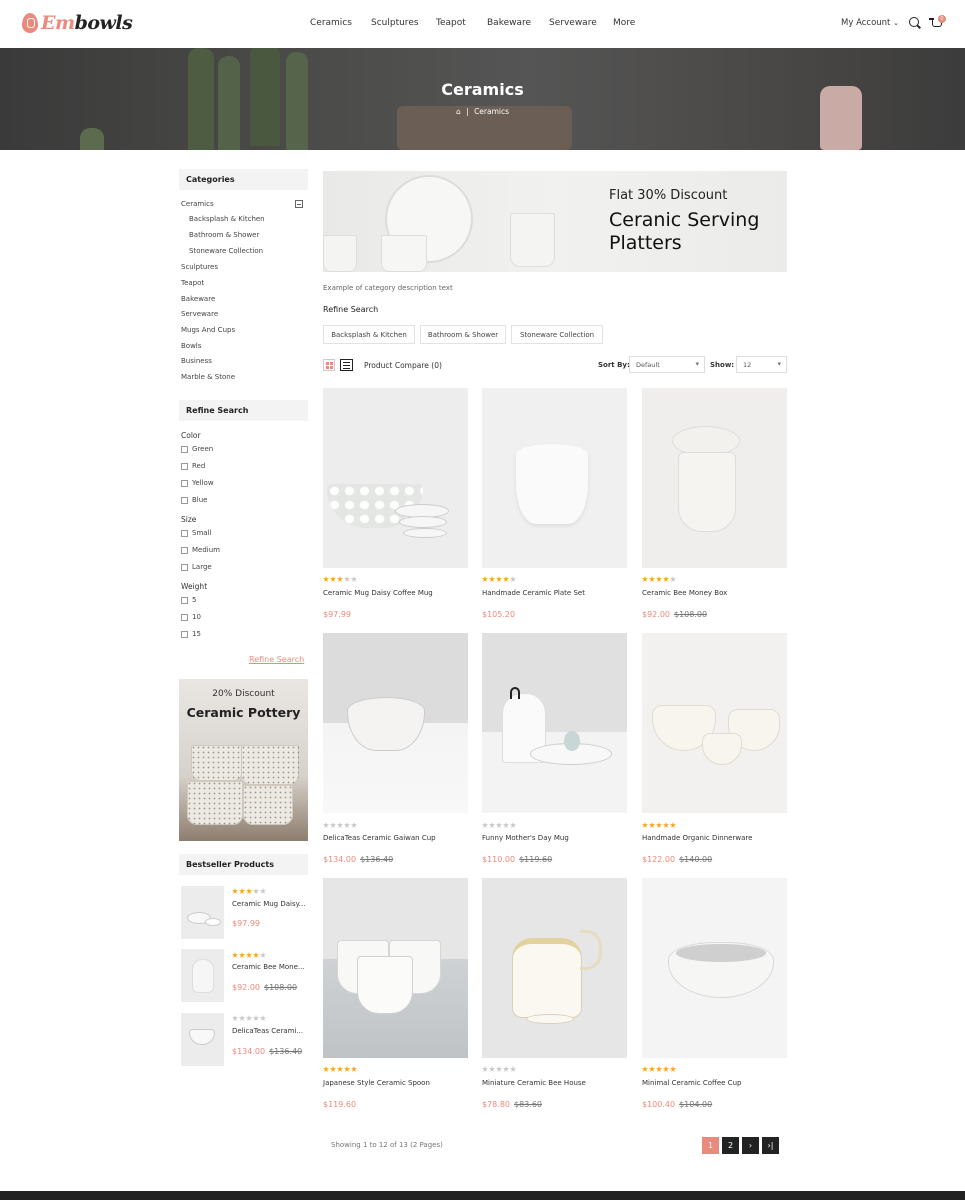 The height and width of the screenshot is (1200, 965). Describe the element at coordinates (761, 364) in the screenshot. I see `show-select: 12` at that location.